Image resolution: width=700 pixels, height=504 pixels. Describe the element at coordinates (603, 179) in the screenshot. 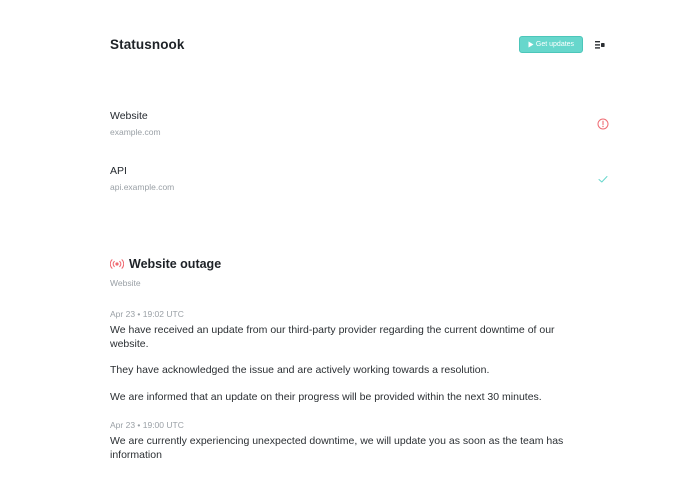

I see `check-icon` at that location.